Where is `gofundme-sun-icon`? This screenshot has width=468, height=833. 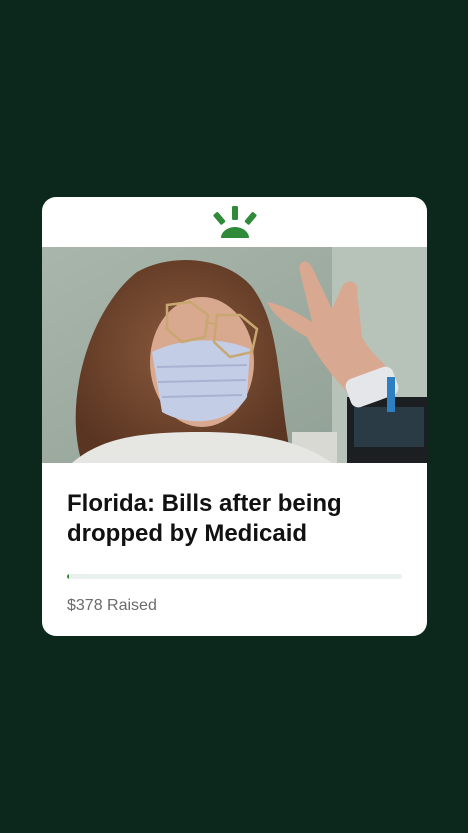
gofundme-sun-icon is located at coordinates (235, 222).